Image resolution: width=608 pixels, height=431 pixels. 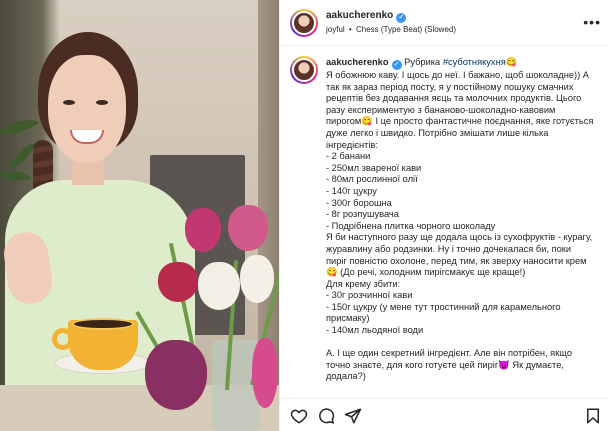 I want to click on bookmark-icon, so click(x=593, y=416).